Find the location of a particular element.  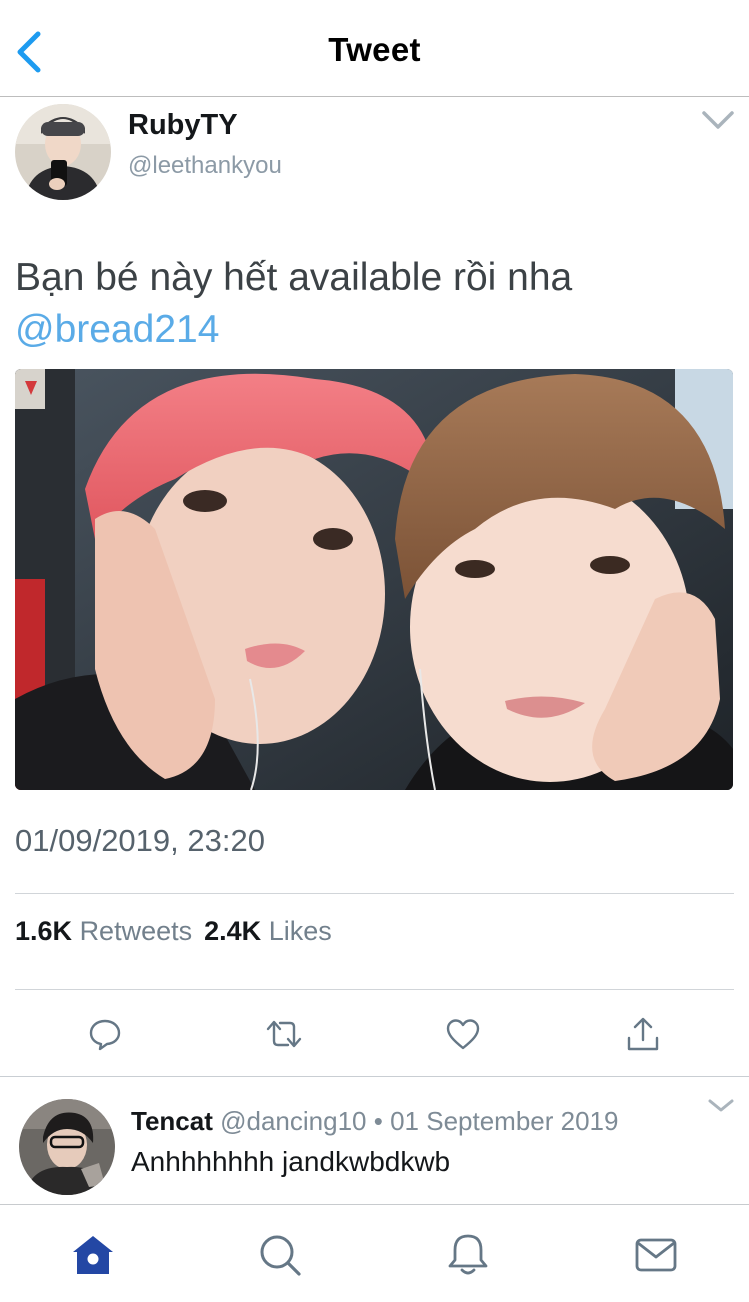

navigation-bar: Tweet is located at coordinates (374, 48).